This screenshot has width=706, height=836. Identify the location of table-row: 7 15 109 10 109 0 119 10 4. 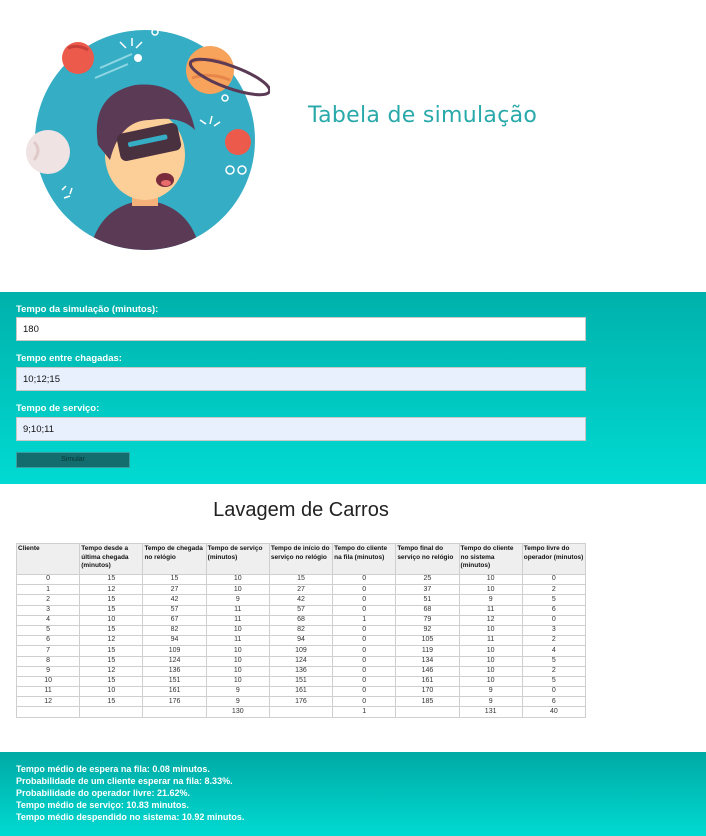
(301, 651).